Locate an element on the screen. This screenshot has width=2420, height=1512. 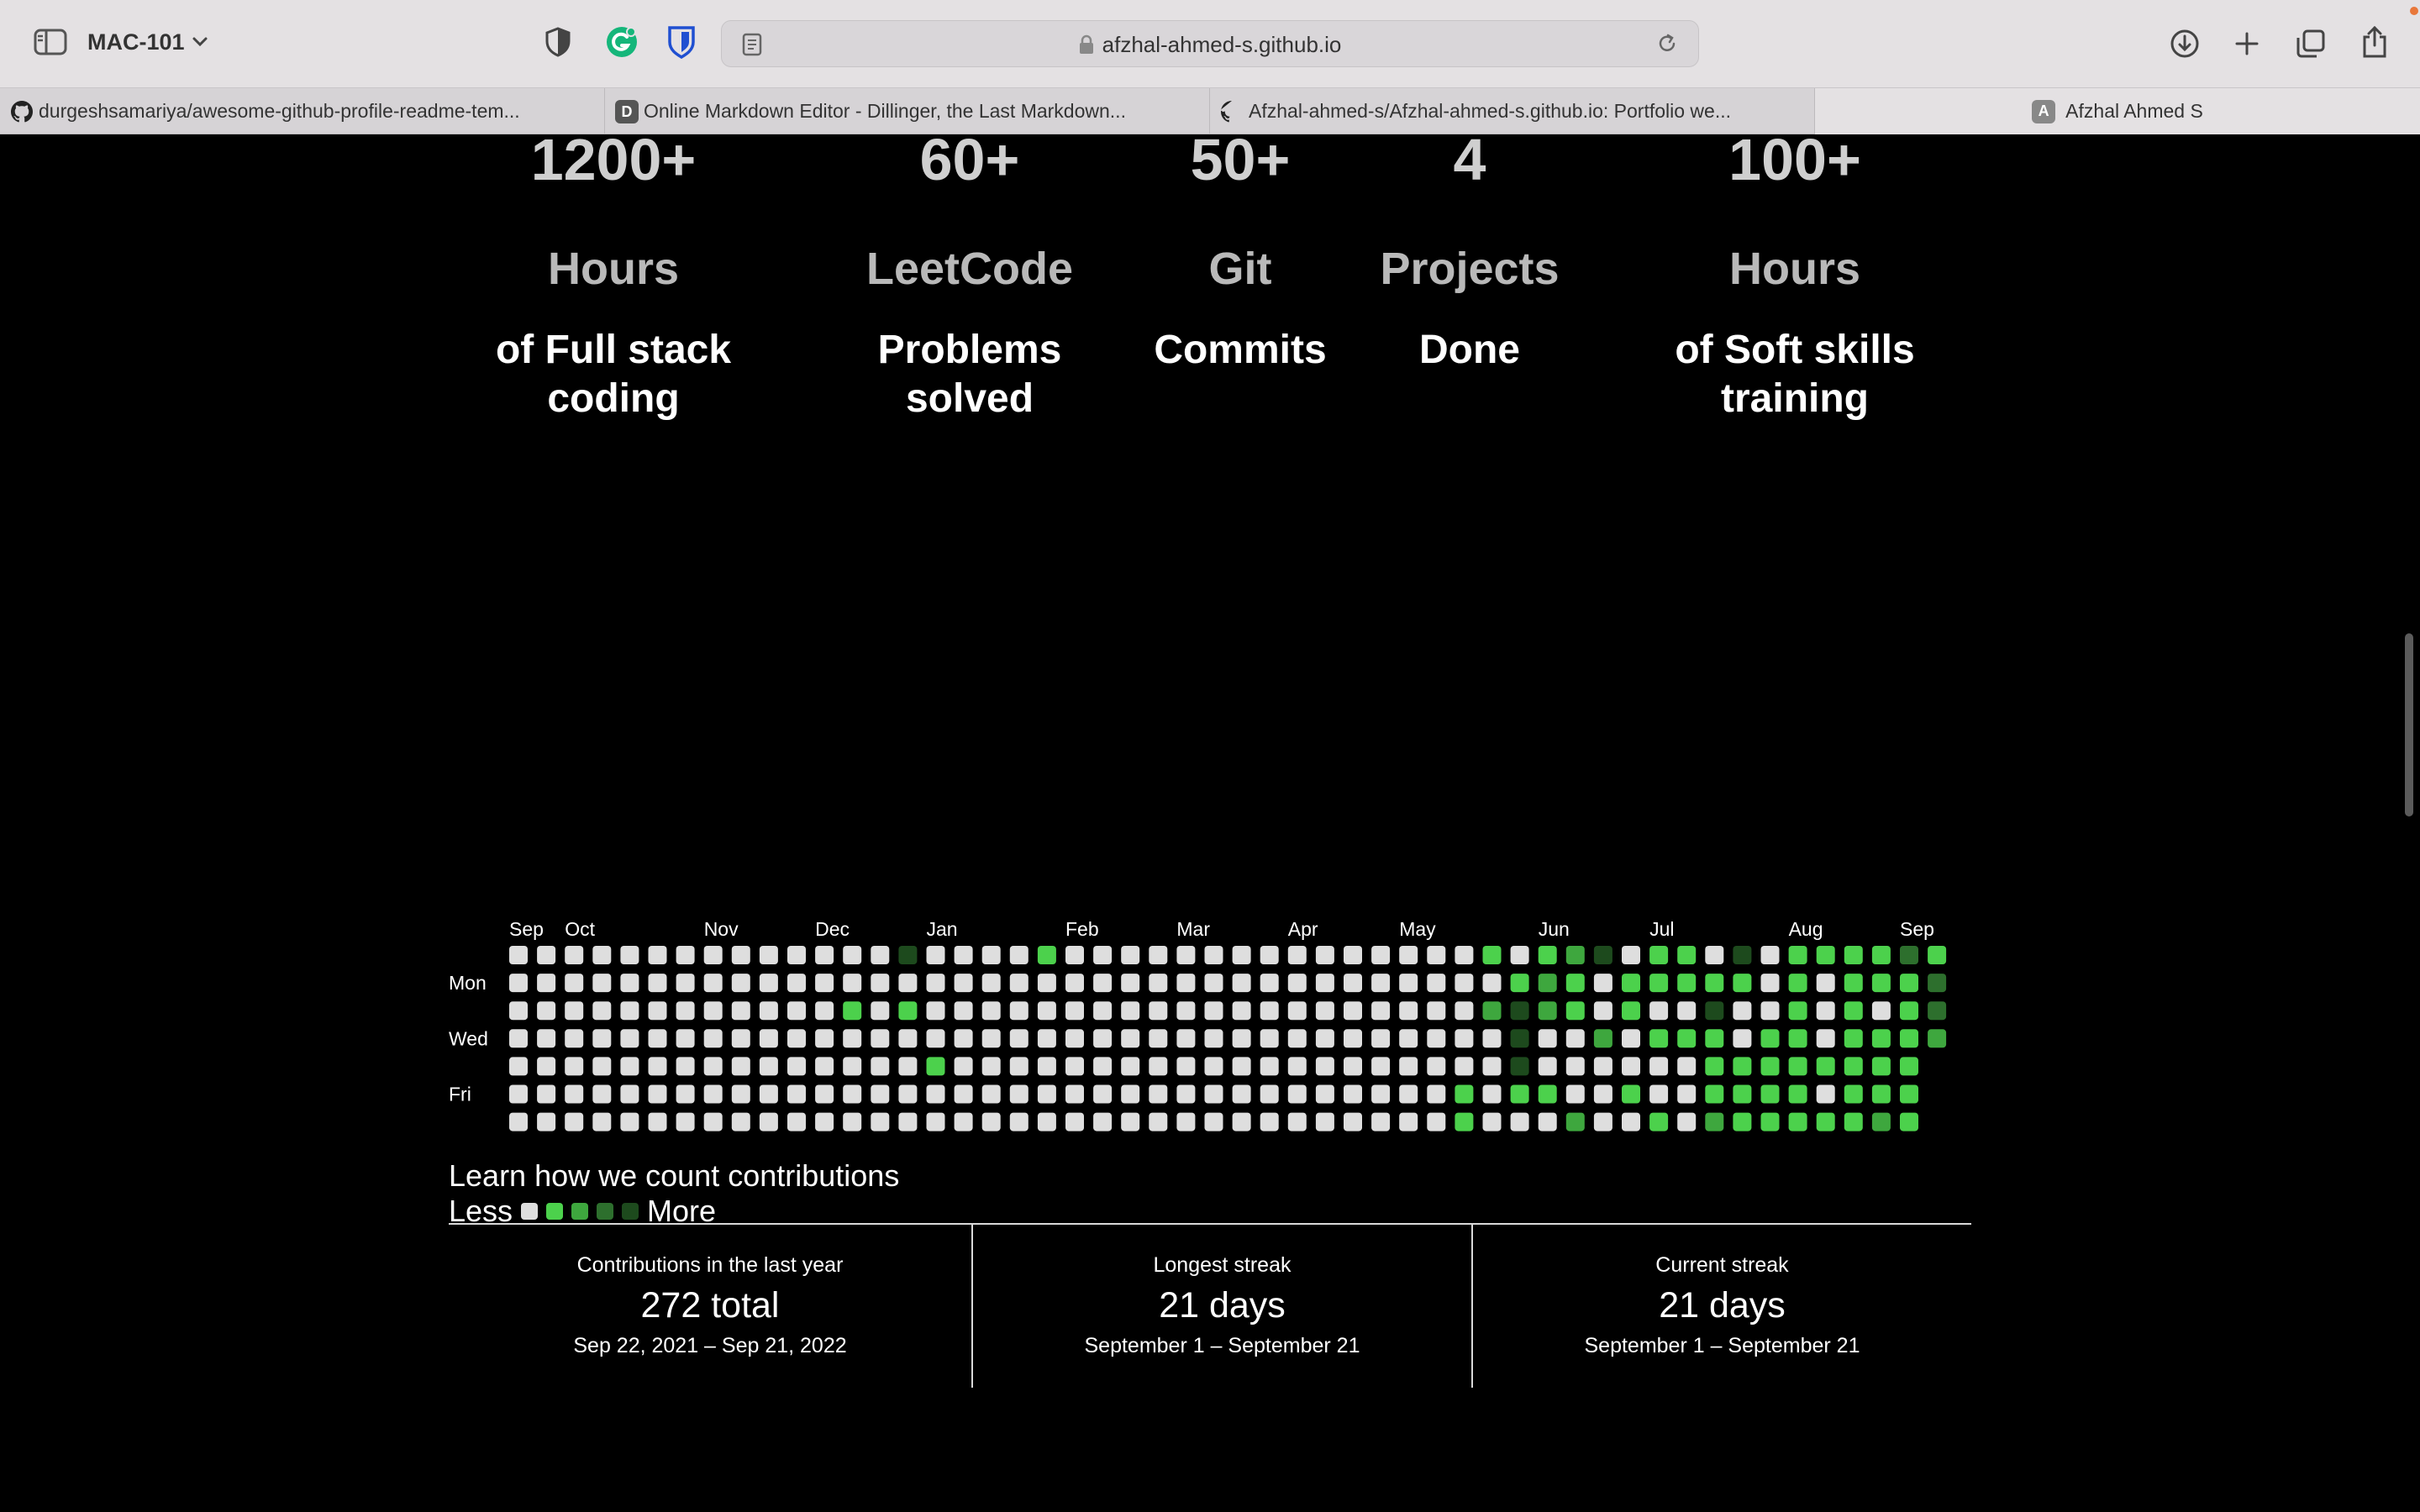
new-tab-icon is located at coordinates (2246, 43).